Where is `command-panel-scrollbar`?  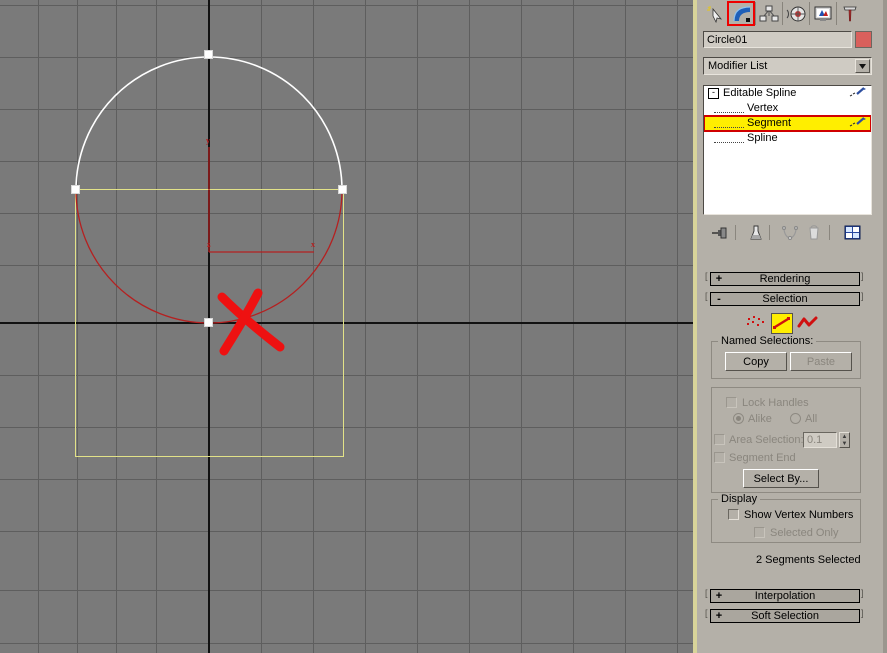
command-panel-scrollbar is located at coordinates (885, 326).